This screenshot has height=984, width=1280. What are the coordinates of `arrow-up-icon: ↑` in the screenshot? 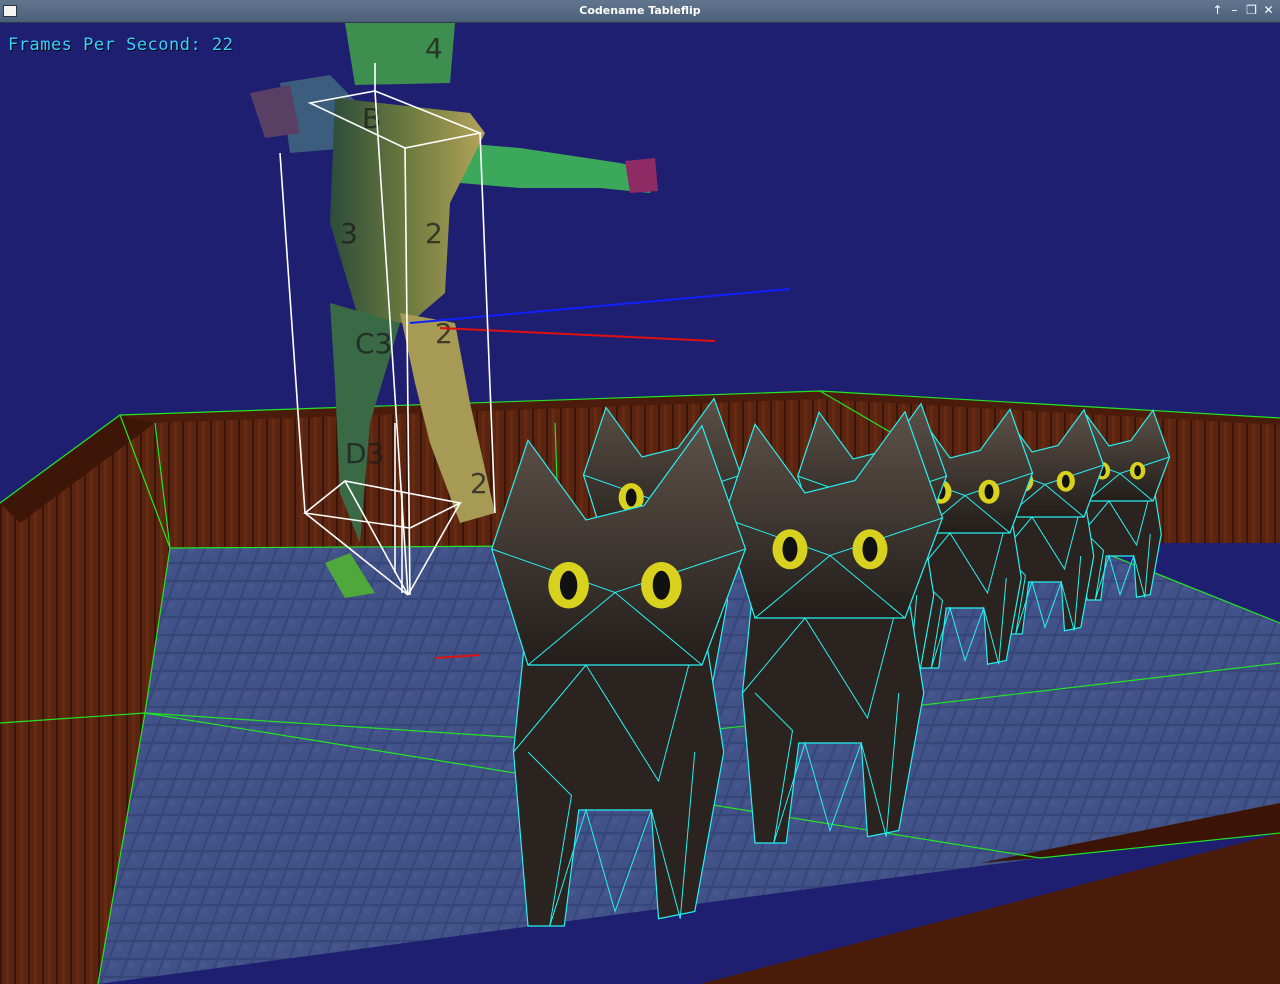 It's located at (1217, 10).